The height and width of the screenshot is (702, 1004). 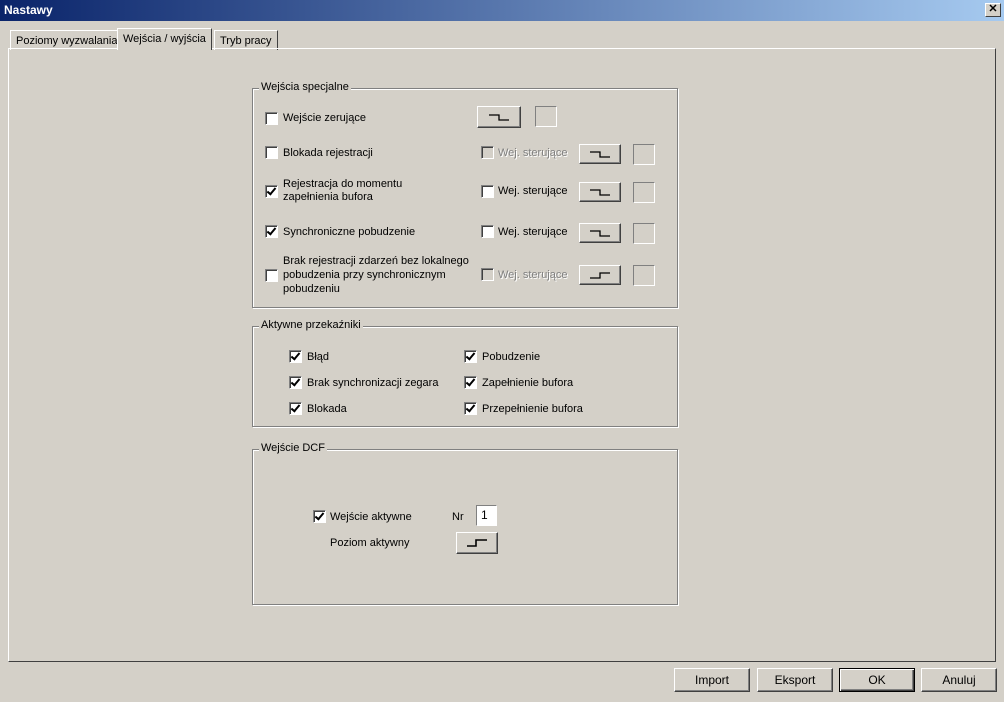 What do you see at coordinates (328, 197) in the screenshot?
I see `register-until-full-label-line2: zapełnienia bufora` at bounding box center [328, 197].